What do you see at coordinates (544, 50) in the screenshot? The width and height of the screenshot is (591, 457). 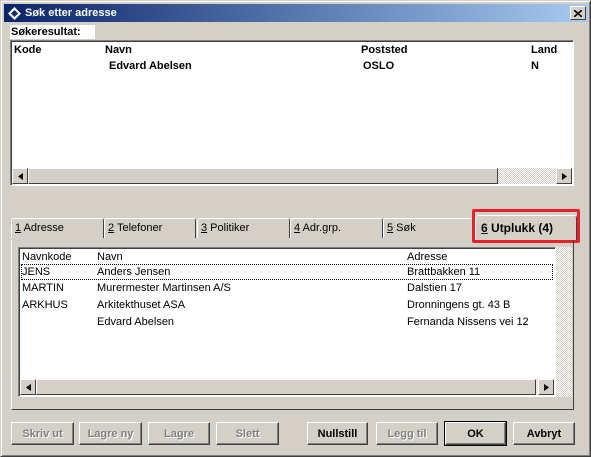 I see `column-header-land: Land` at bounding box center [544, 50].